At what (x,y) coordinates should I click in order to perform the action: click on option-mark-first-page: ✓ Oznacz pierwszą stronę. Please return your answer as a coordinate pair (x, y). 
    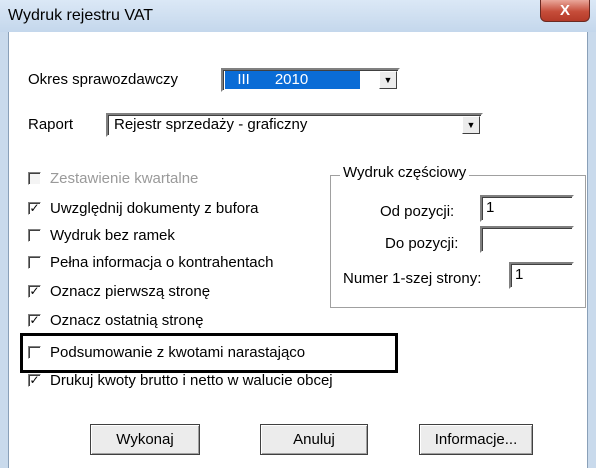
    Looking at the image, I should click on (119, 291).